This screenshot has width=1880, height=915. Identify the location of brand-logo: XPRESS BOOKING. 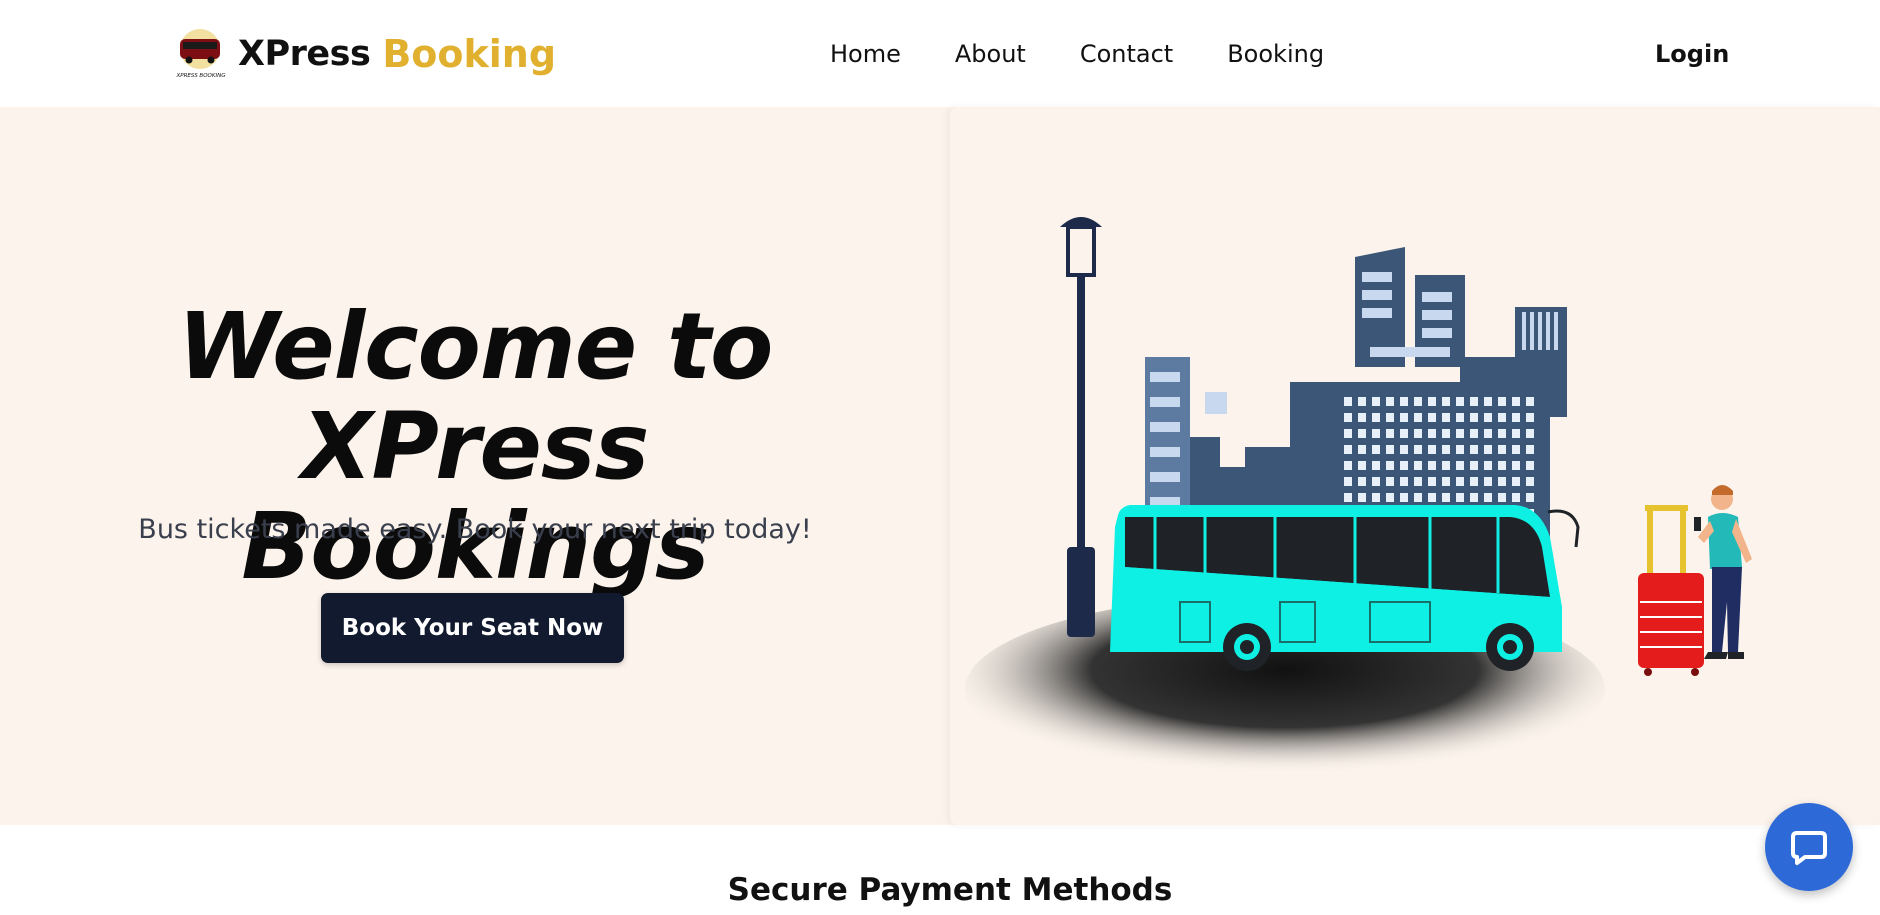
(201, 54).